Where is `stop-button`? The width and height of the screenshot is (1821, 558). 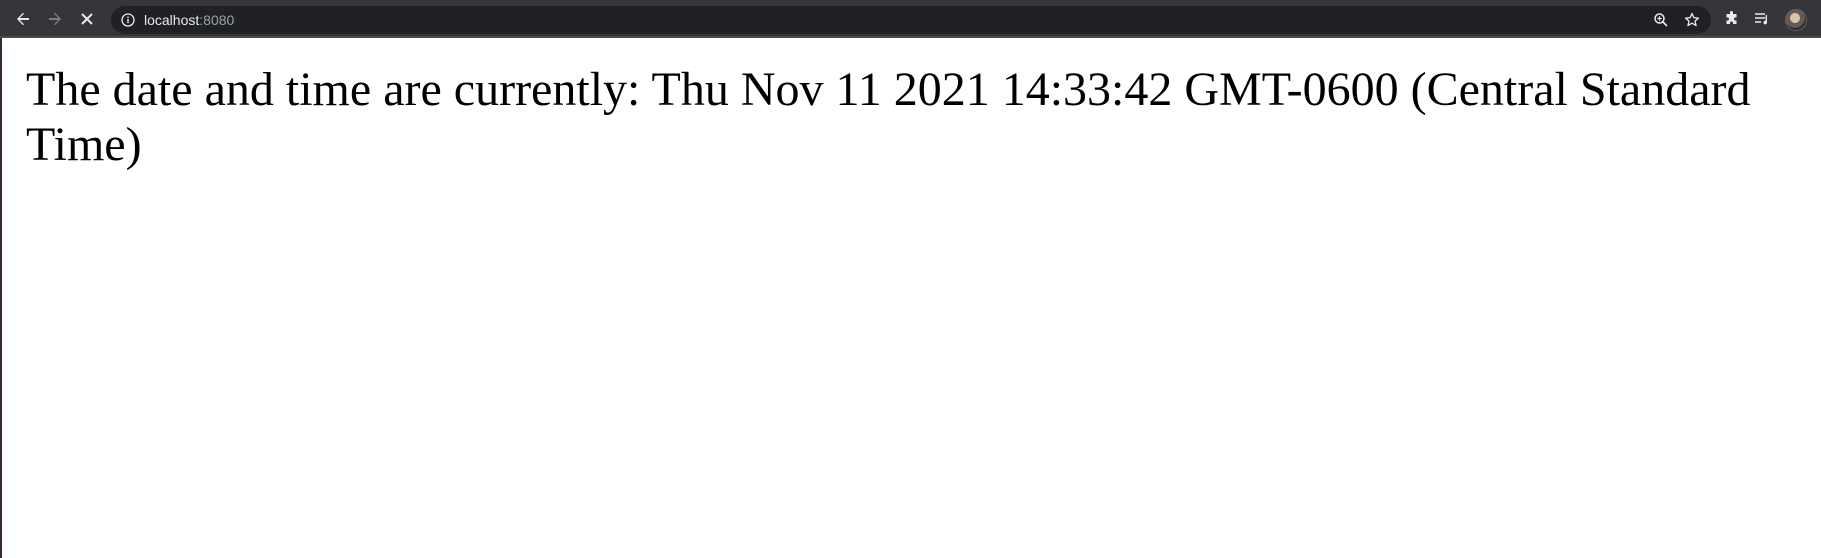 stop-button is located at coordinates (87, 19).